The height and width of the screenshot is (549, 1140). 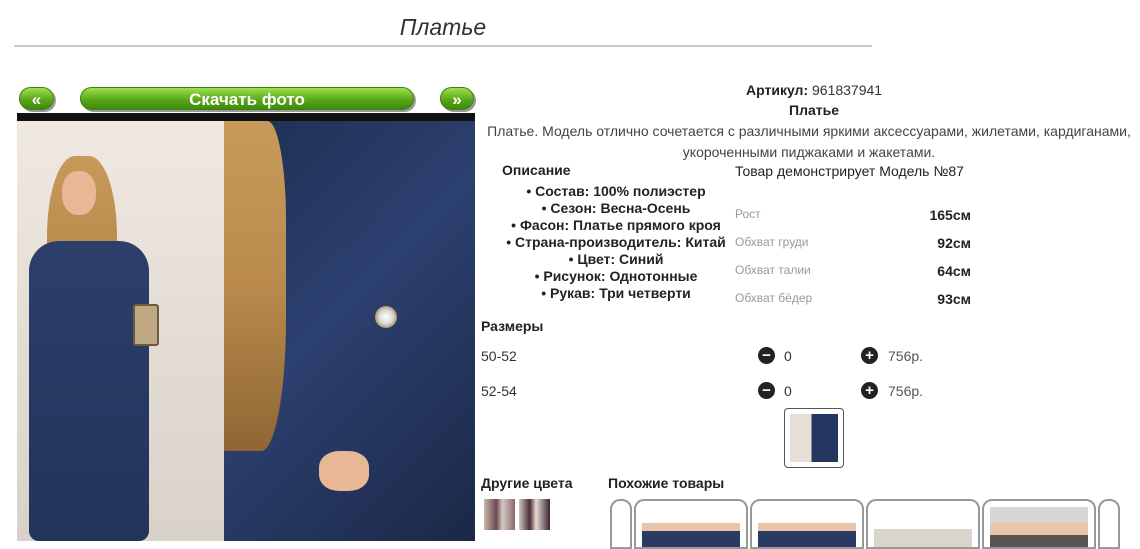 I want to click on measurement-value: 64см, so click(x=954, y=271).